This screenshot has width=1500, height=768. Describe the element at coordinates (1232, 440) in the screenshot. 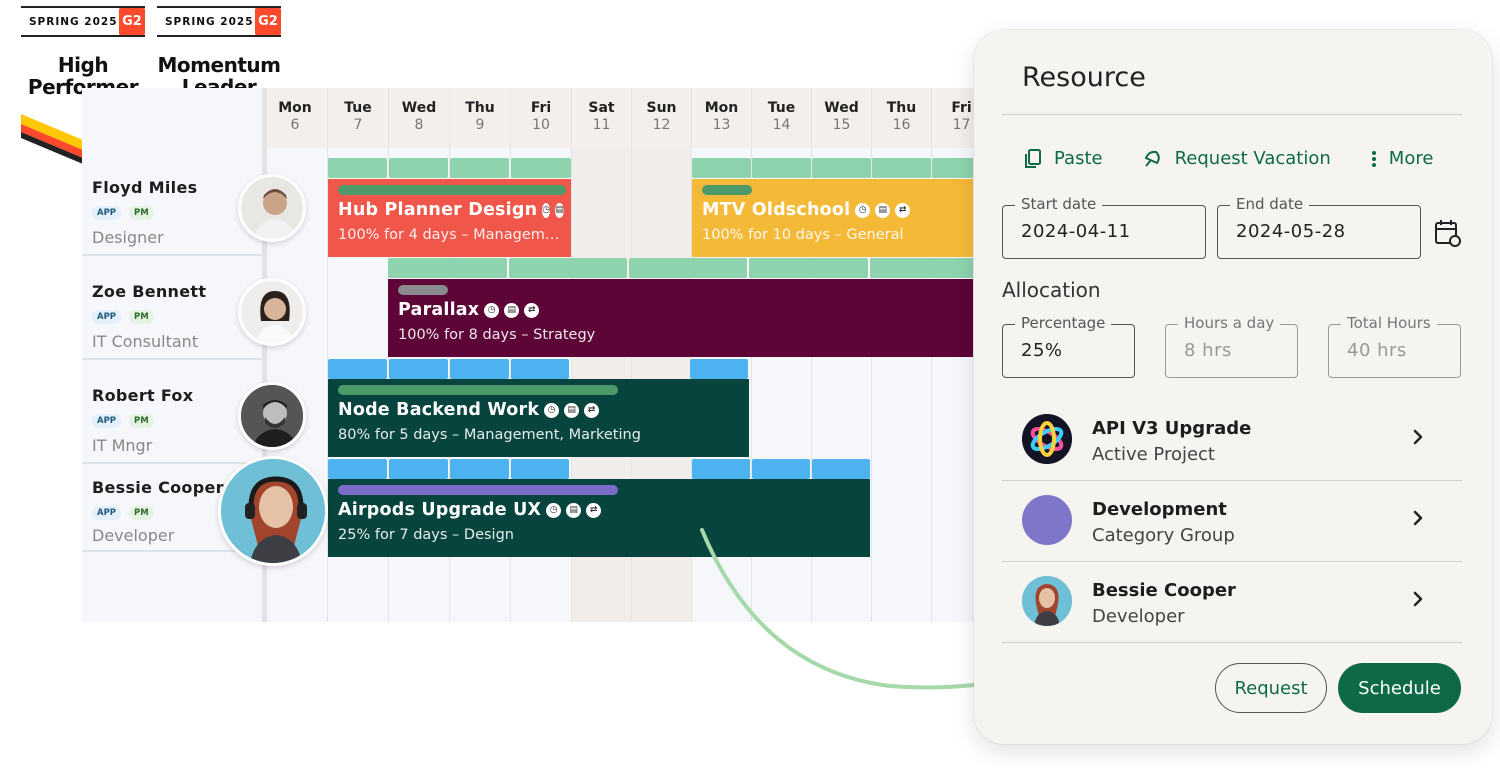

I see `list-item-project: API V3 Upgrade Active Project` at that location.